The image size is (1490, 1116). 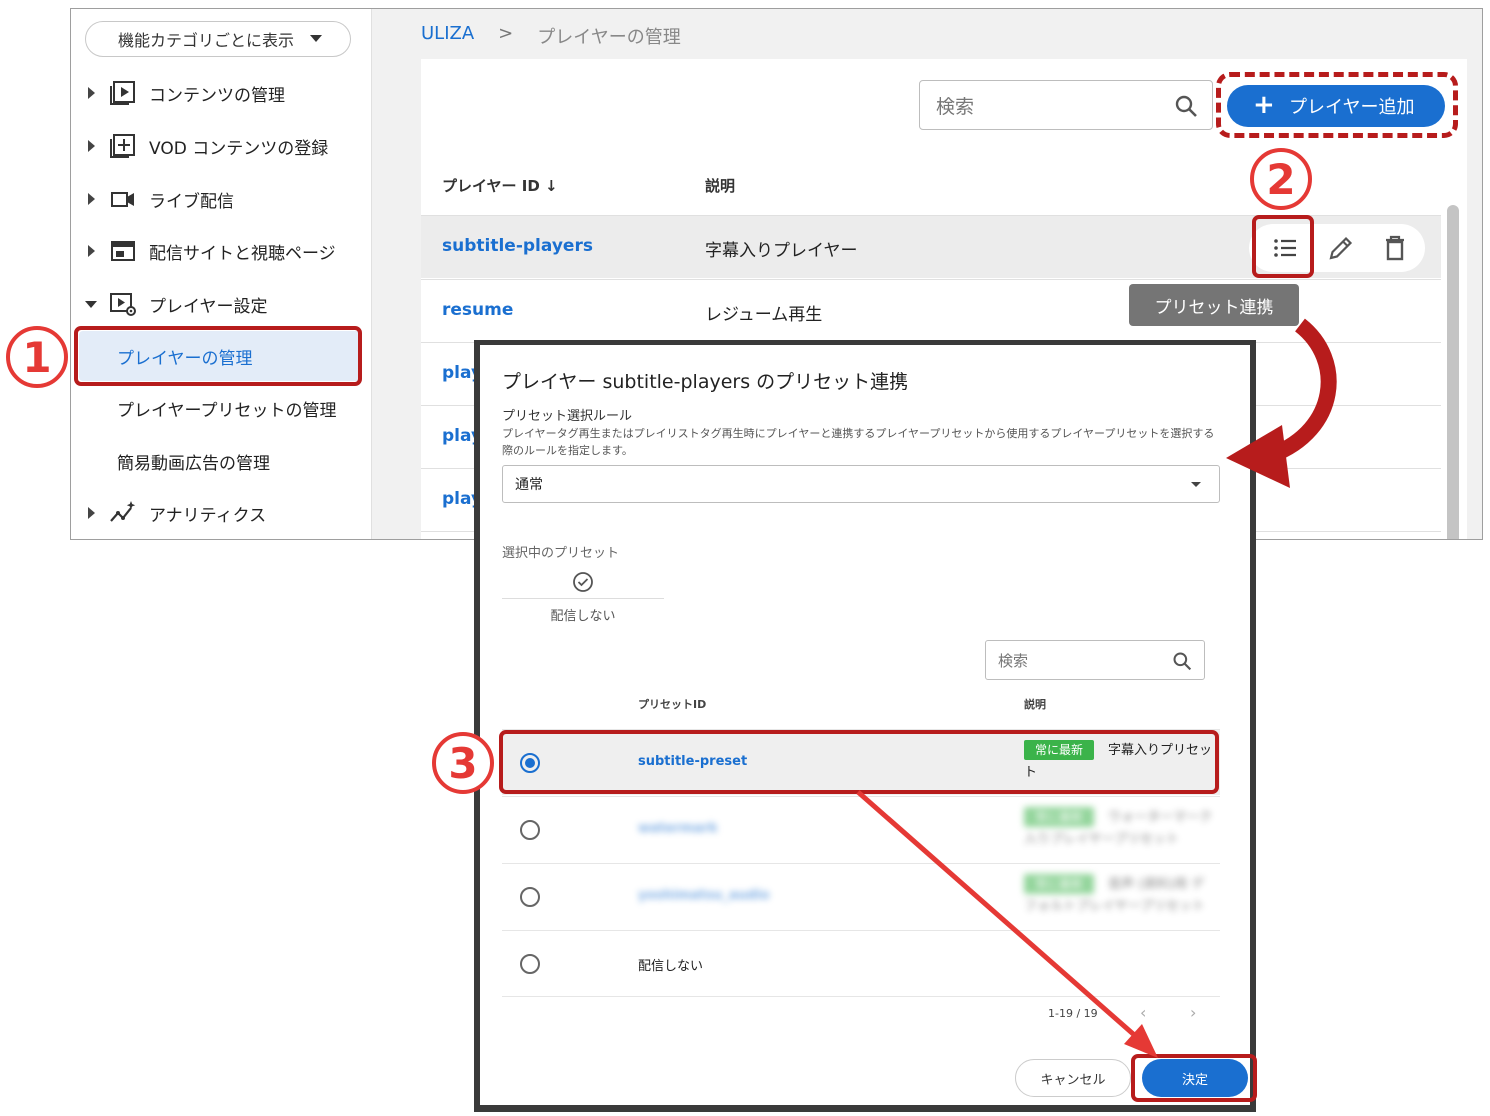 I want to click on preset-id-link: yoshimatsu_audio, so click(x=704, y=895).